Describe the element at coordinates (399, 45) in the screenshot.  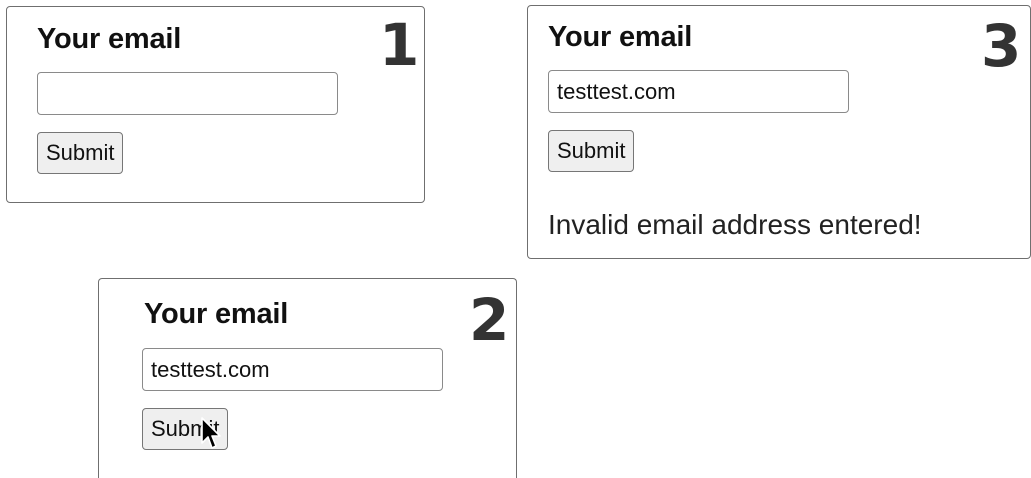
I see `step-number: 1` at that location.